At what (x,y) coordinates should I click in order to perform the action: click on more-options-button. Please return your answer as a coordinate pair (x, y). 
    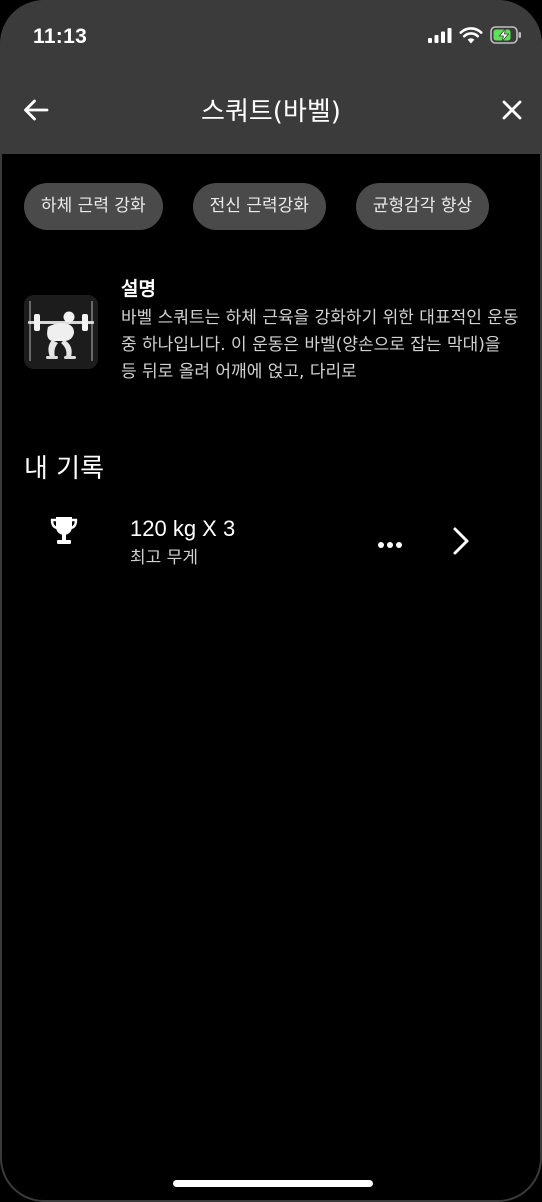
    Looking at the image, I should click on (390, 543).